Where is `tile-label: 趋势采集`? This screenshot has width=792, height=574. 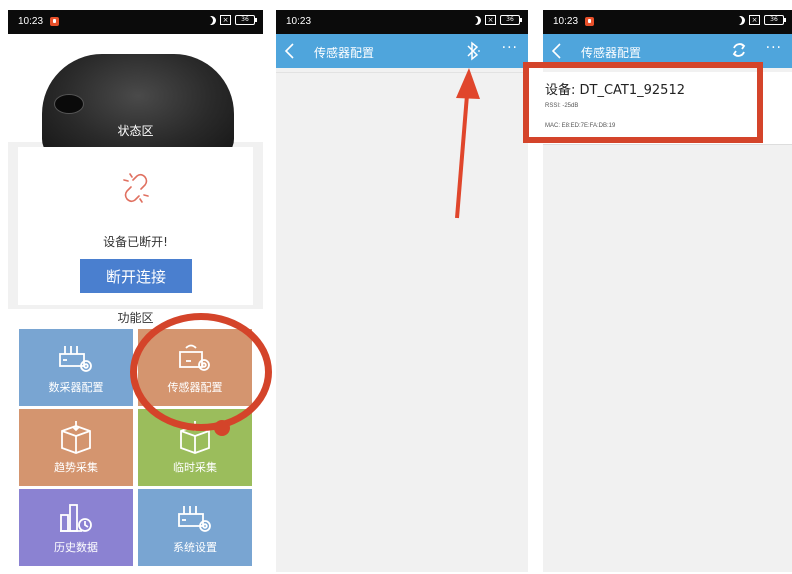
tile-label: 趋势采集 is located at coordinates (76, 467).